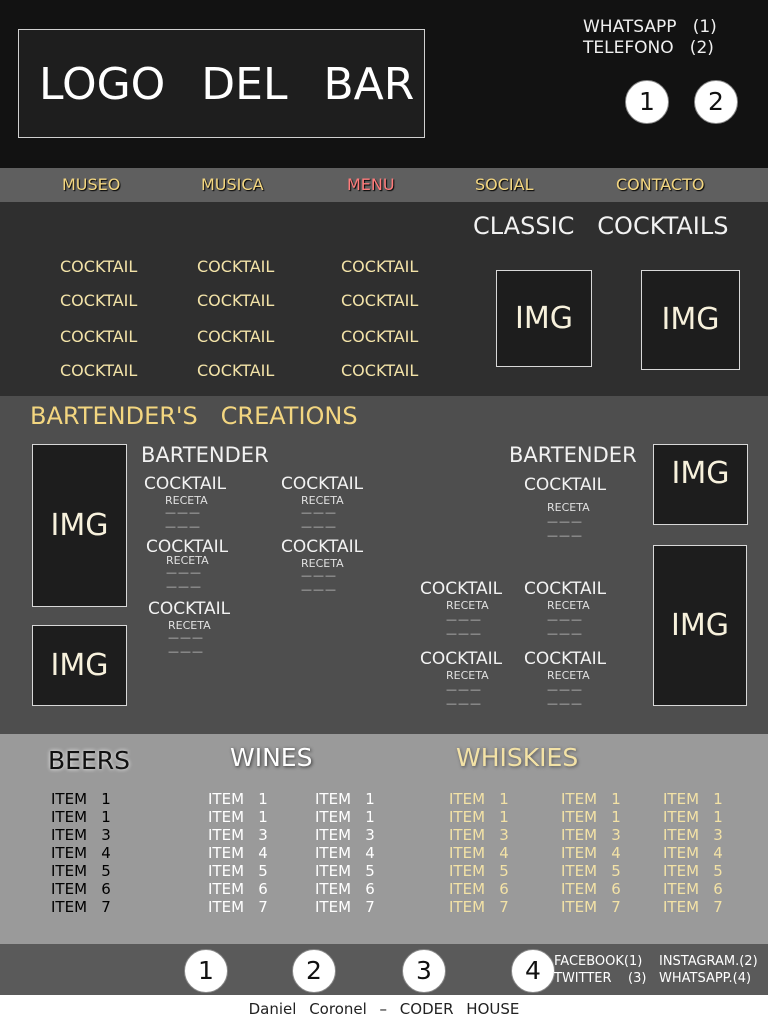 This screenshot has width=768, height=1024. What do you see at coordinates (81, 907) in the screenshot?
I see `beer-item: ITEM 7` at bounding box center [81, 907].